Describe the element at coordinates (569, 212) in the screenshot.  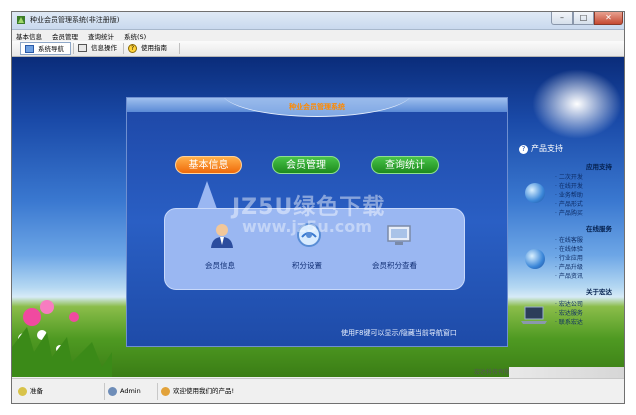
I see `link-product-purchase: 产品购买` at that location.